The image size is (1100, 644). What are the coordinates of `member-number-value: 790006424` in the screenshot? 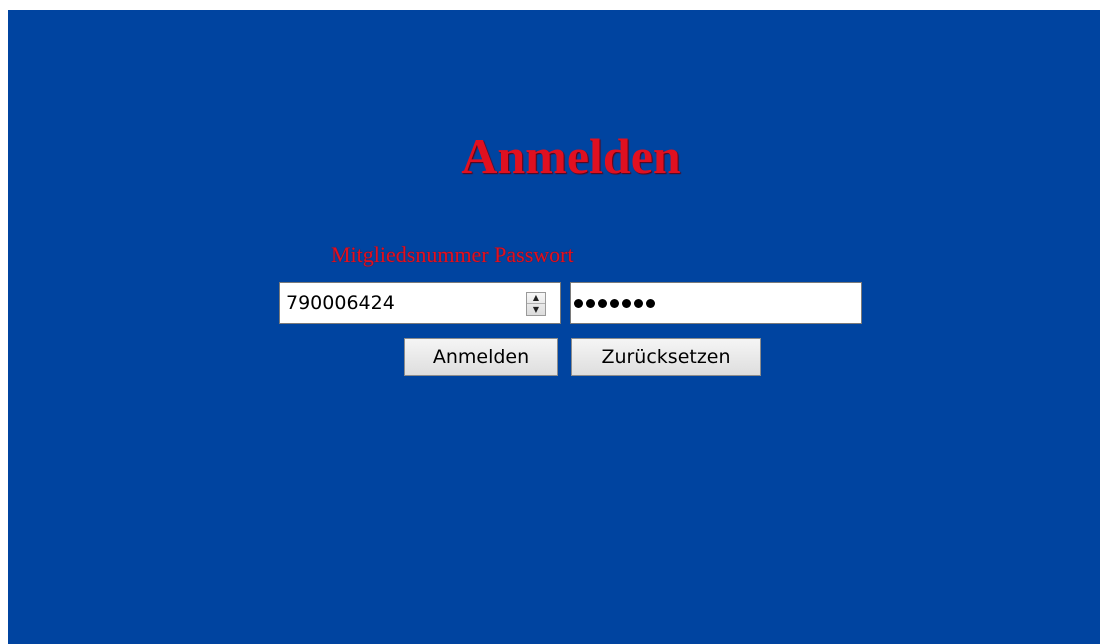 It's located at (340, 303).